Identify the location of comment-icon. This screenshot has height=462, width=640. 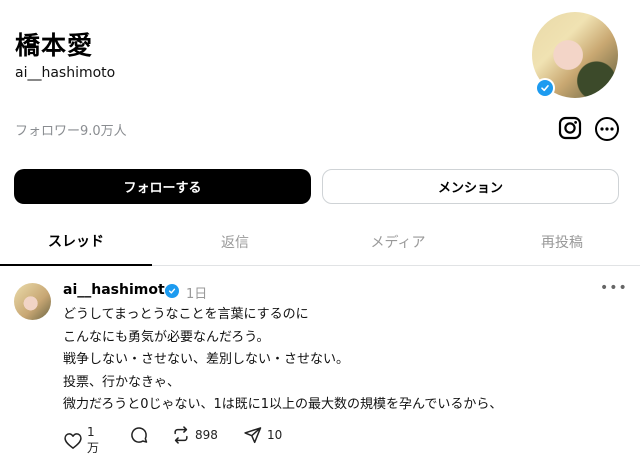
(141, 435).